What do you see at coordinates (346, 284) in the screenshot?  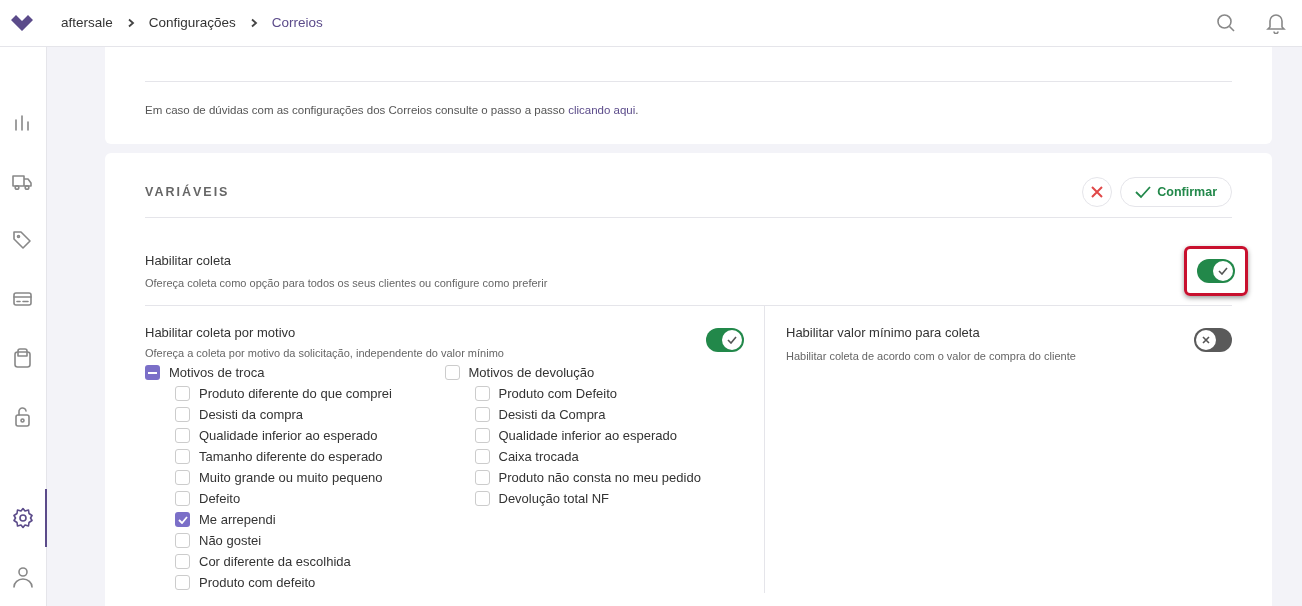 I see `setting-description: Ofereça coleta como opção para todos os seus clientes ou configure como preferir` at bounding box center [346, 284].